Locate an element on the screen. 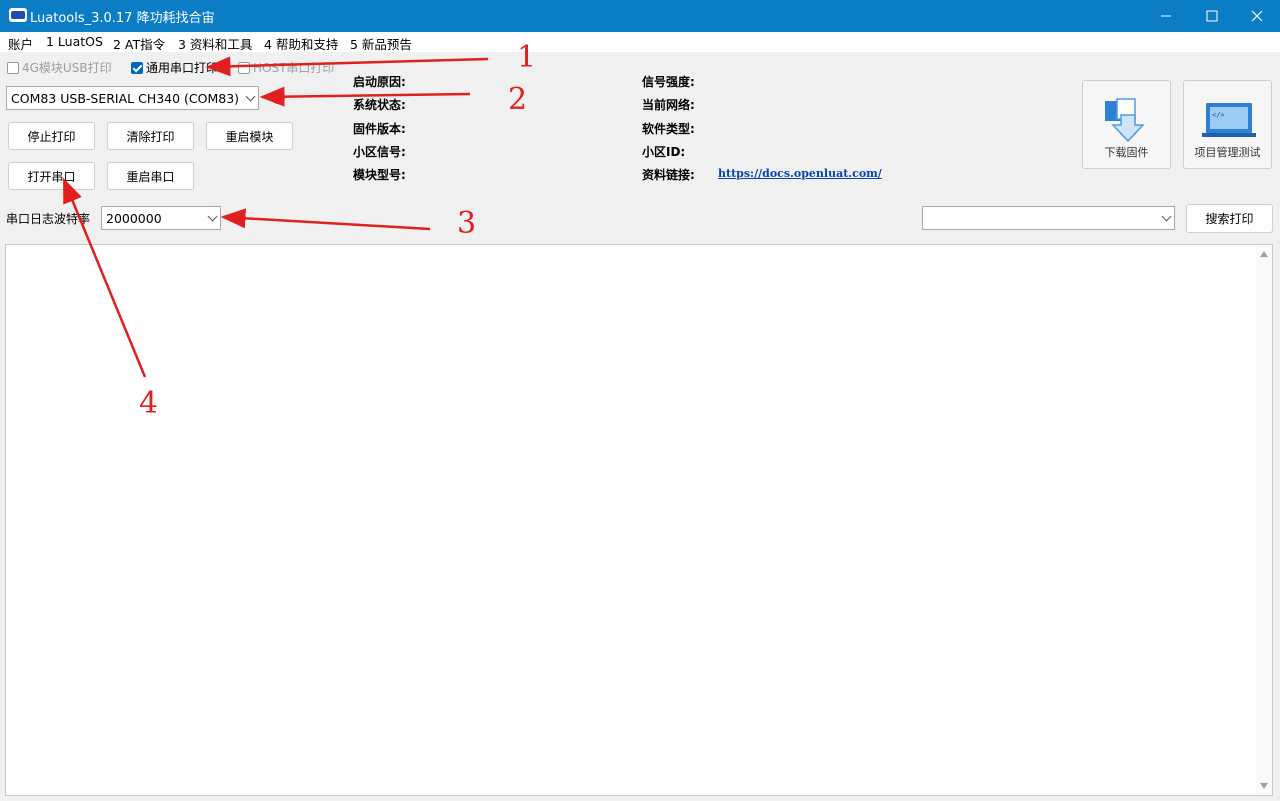 The width and height of the screenshot is (1280, 801). docs-link: https://docs.openluat.com/ is located at coordinates (800, 173).